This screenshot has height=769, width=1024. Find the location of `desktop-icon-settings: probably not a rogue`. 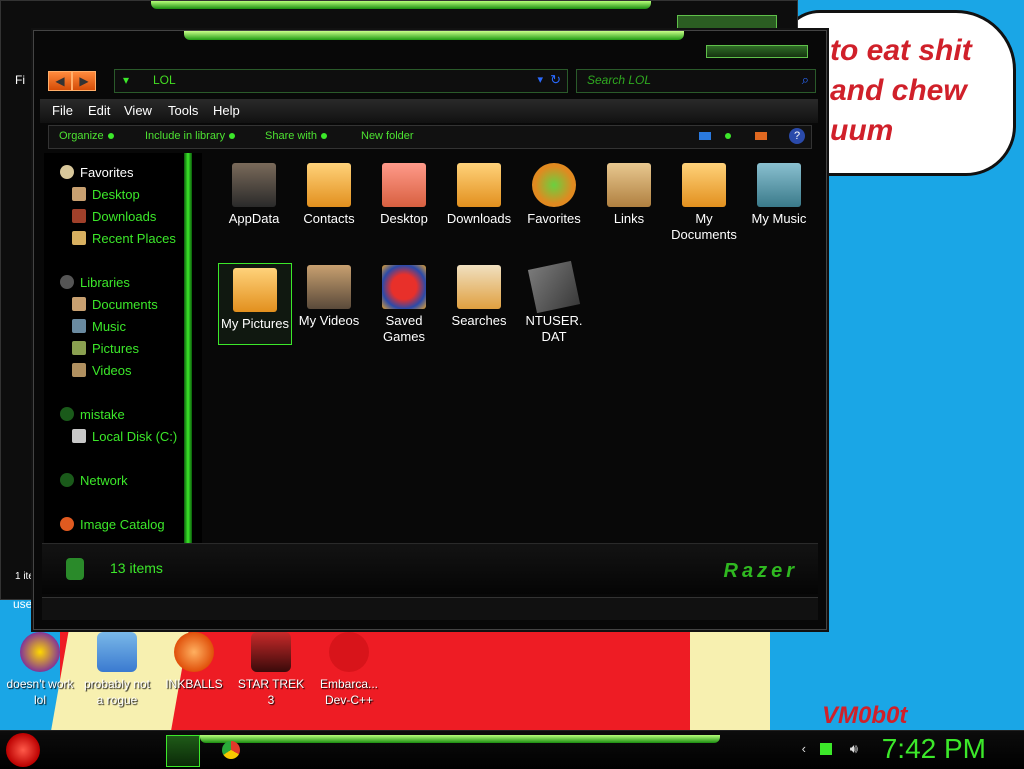

desktop-icon-settings: probably not a rogue is located at coordinates (117, 670).